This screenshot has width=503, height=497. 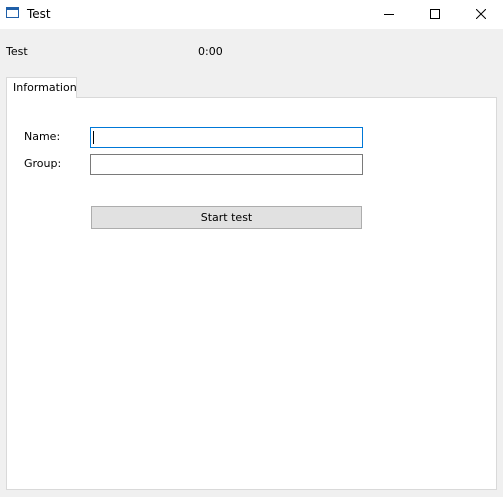 I want to click on maximize-icon, so click(x=435, y=14).